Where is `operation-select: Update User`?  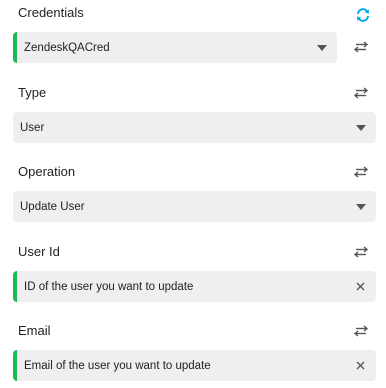 operation-select: Update User is located at coordinates (194, 206).